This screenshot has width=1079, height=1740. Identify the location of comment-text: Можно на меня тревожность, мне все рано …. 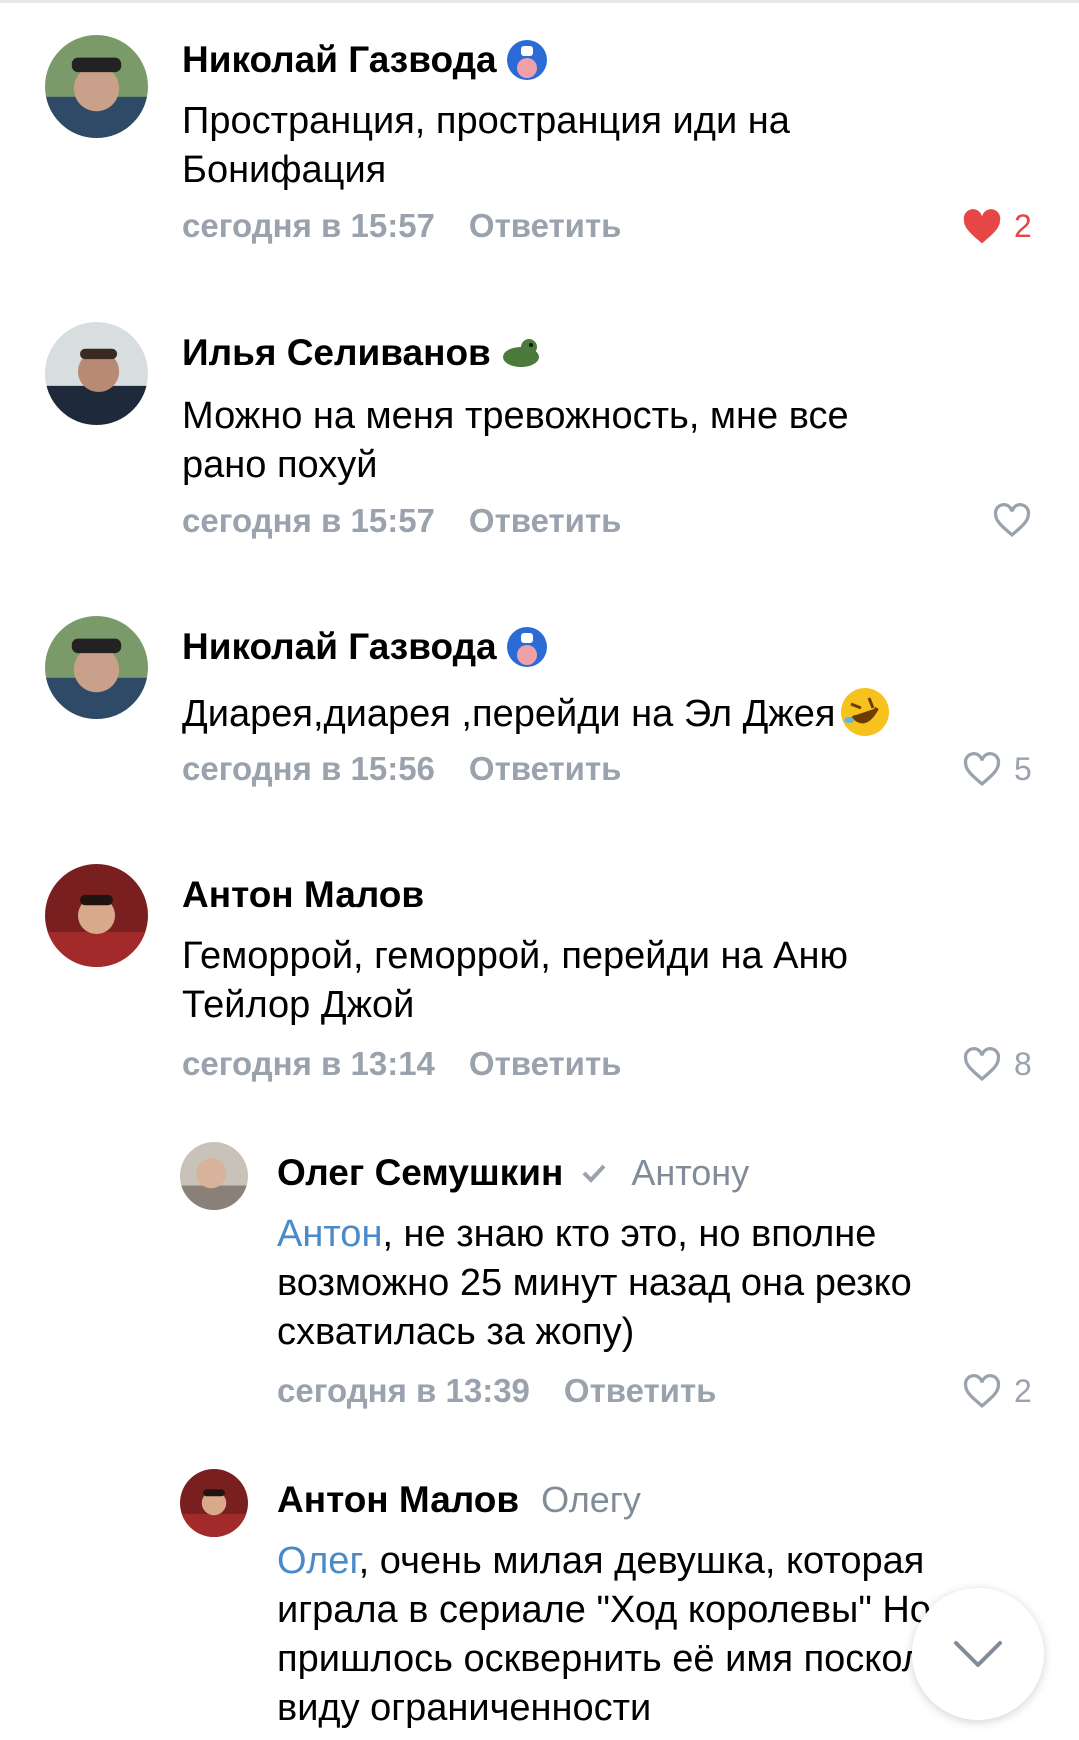
(515, 440).